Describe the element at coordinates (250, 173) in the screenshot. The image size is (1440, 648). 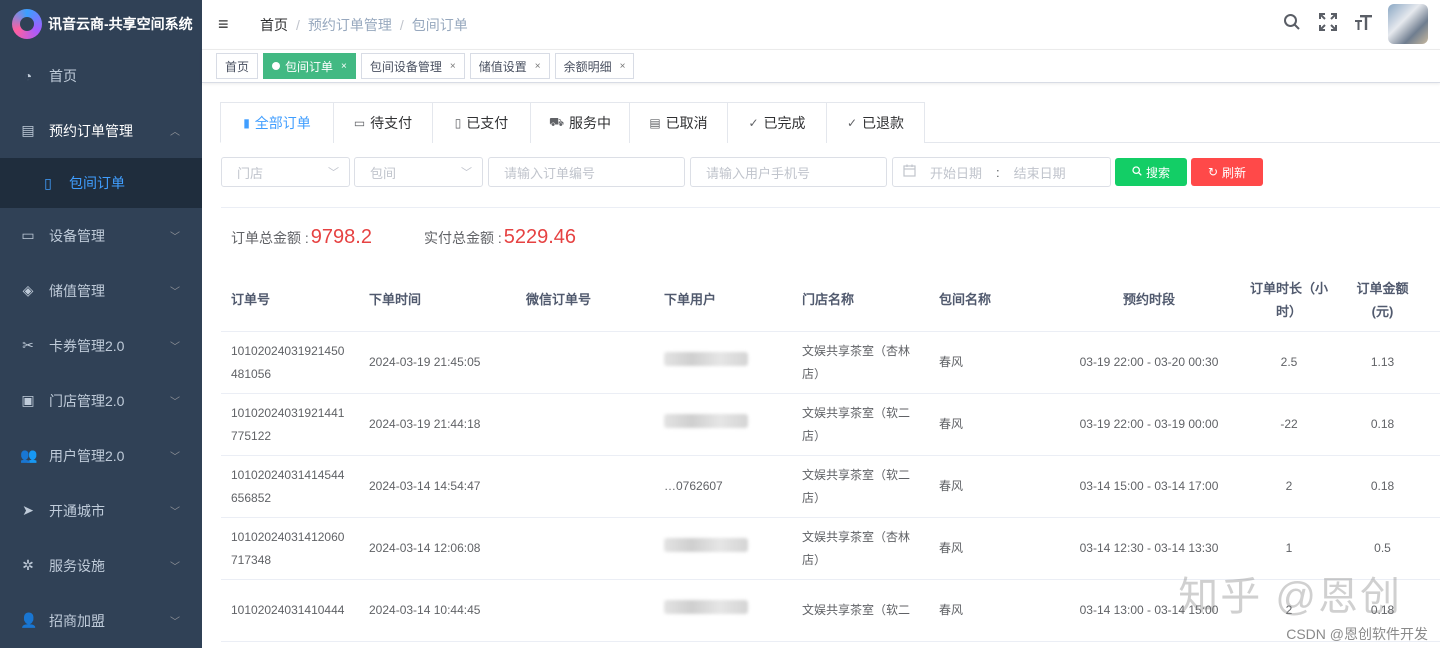
I see `store-select-placeholder: 门店` at that location.